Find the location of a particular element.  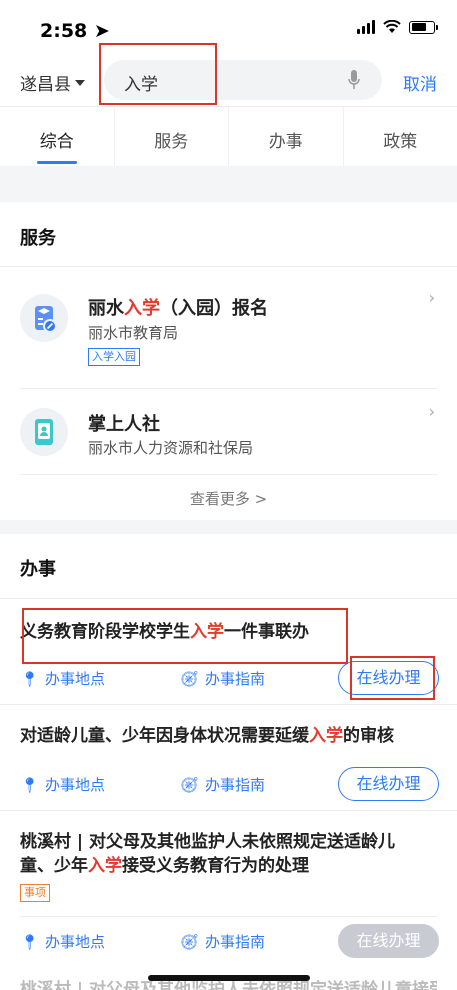

location-selector: 遂昌县 is located at coordinates (52, 82).